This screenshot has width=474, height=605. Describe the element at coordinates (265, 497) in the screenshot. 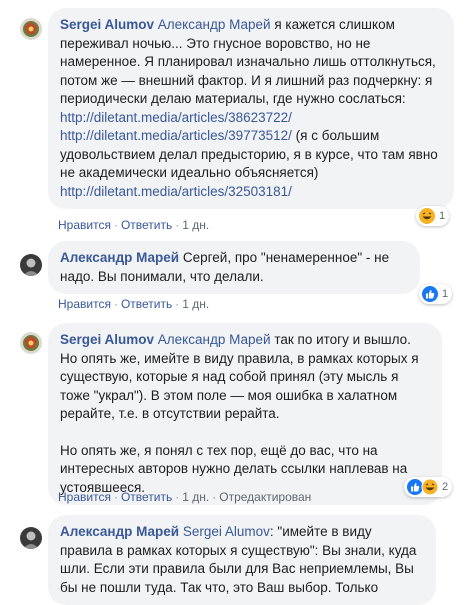

I see `edited-label: Отредактирован` at that location.